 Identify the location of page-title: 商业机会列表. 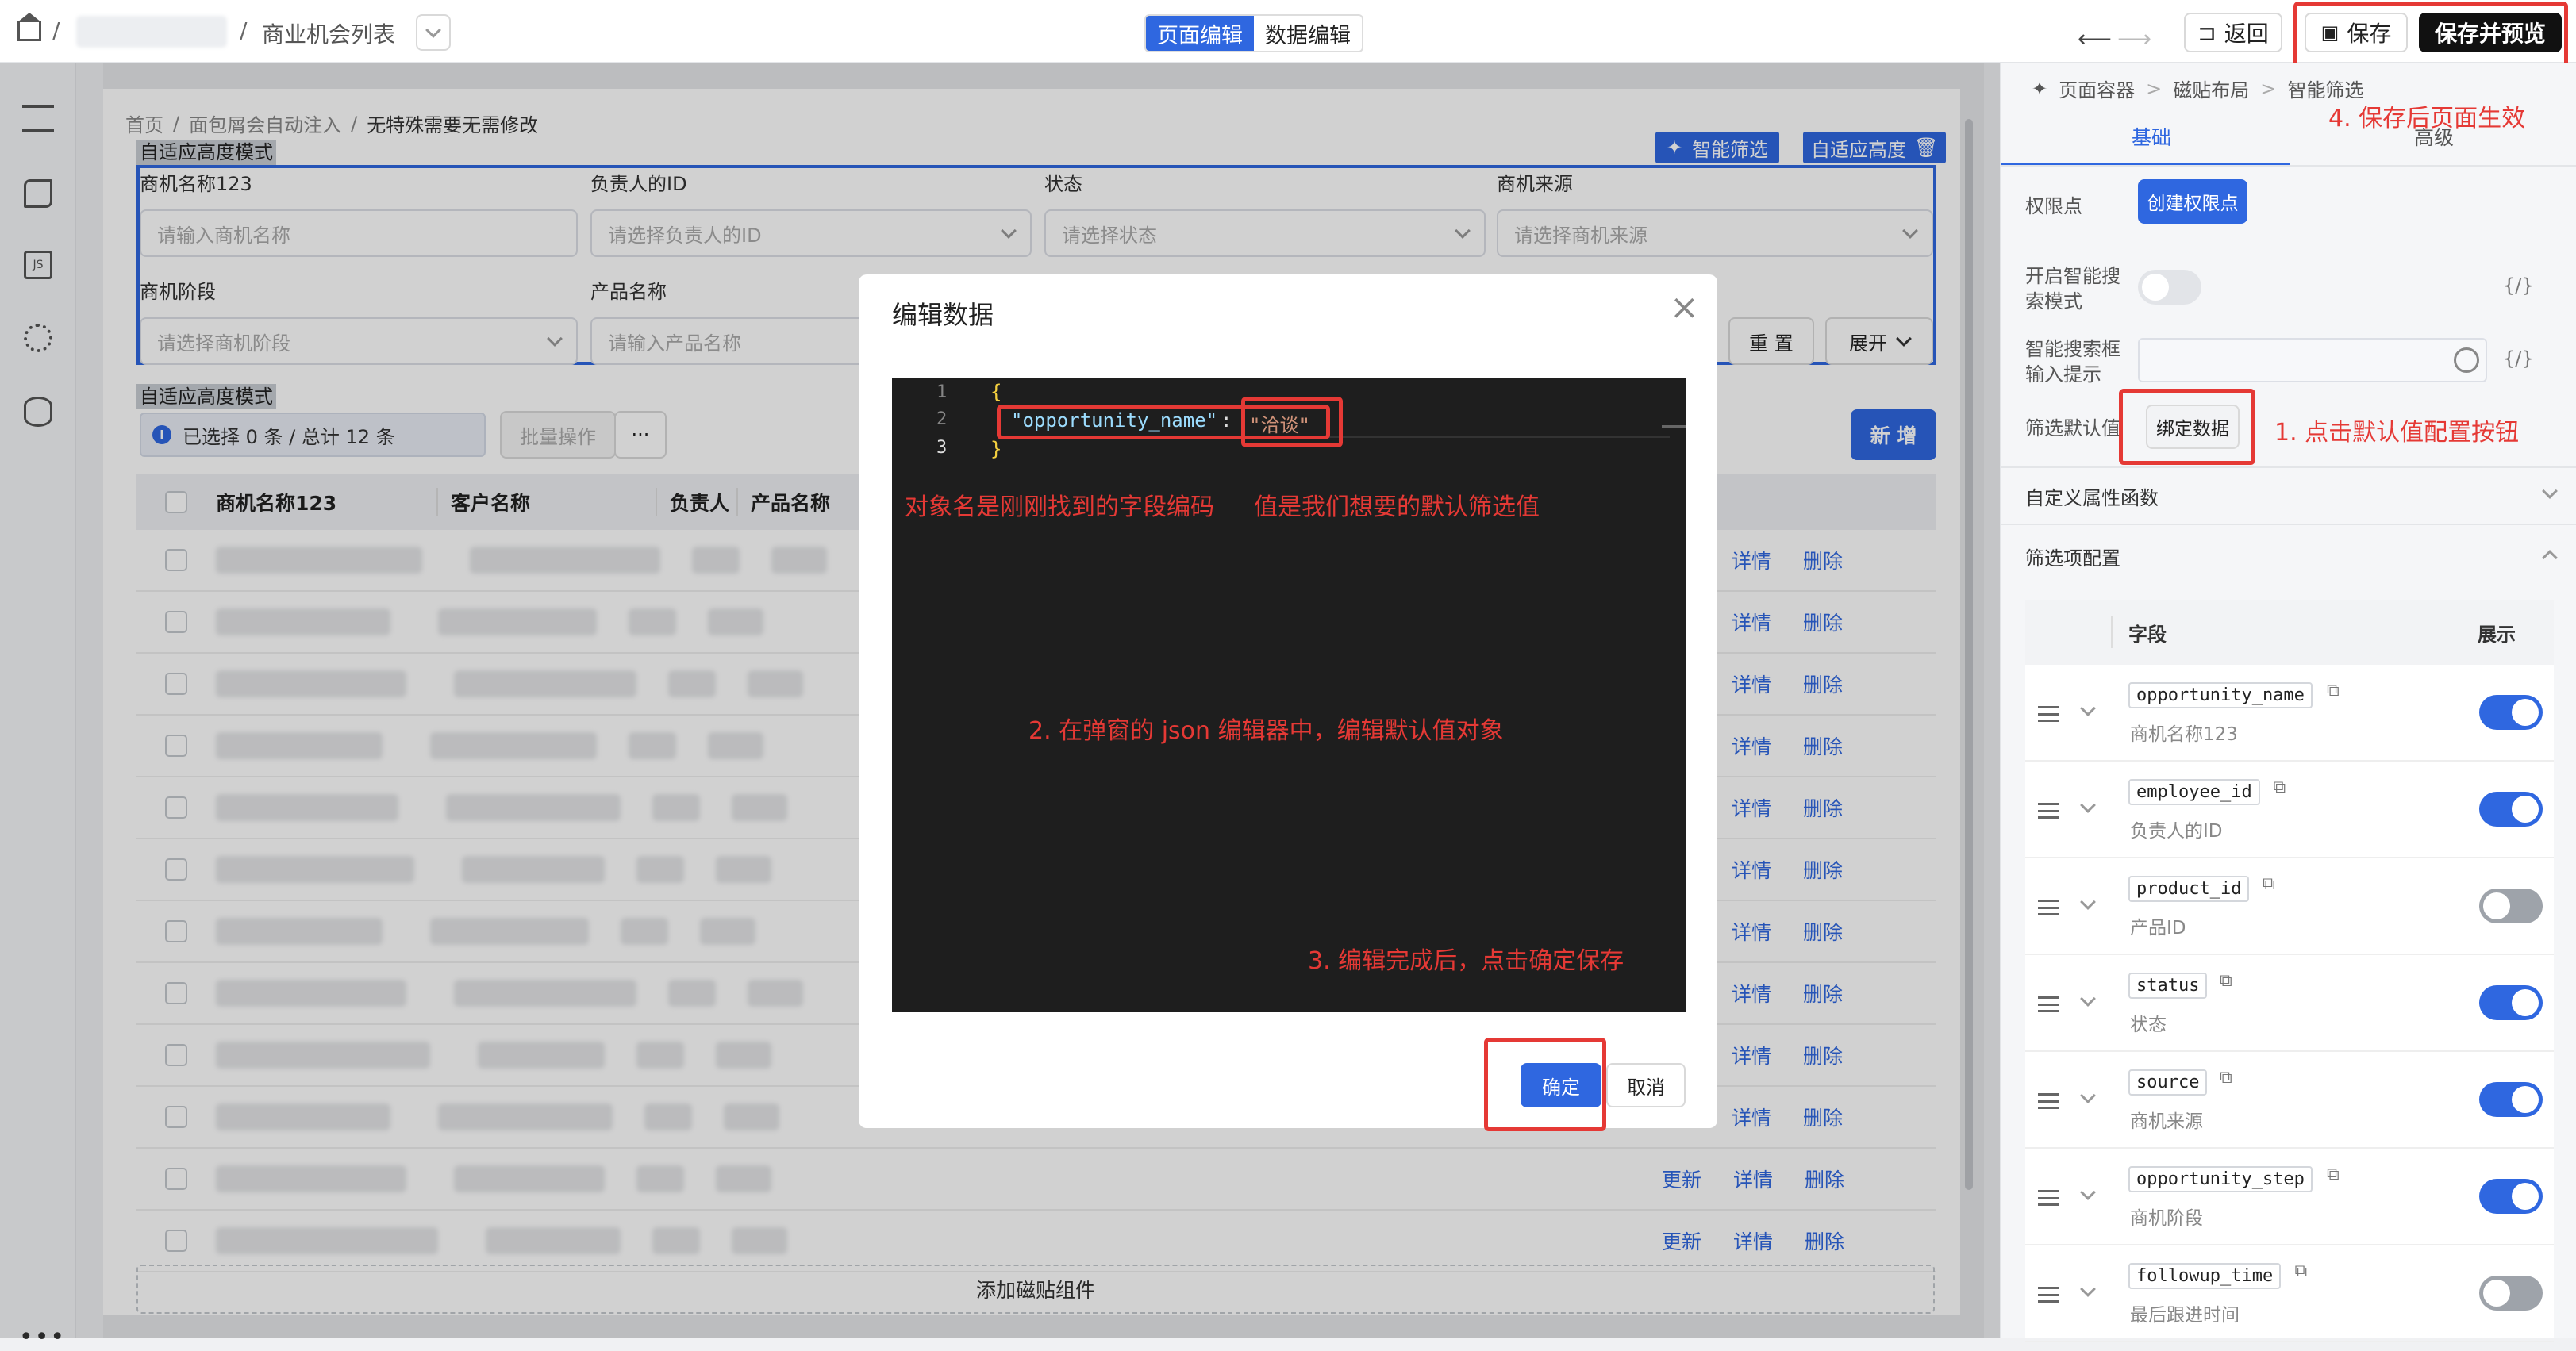
(329, 34).